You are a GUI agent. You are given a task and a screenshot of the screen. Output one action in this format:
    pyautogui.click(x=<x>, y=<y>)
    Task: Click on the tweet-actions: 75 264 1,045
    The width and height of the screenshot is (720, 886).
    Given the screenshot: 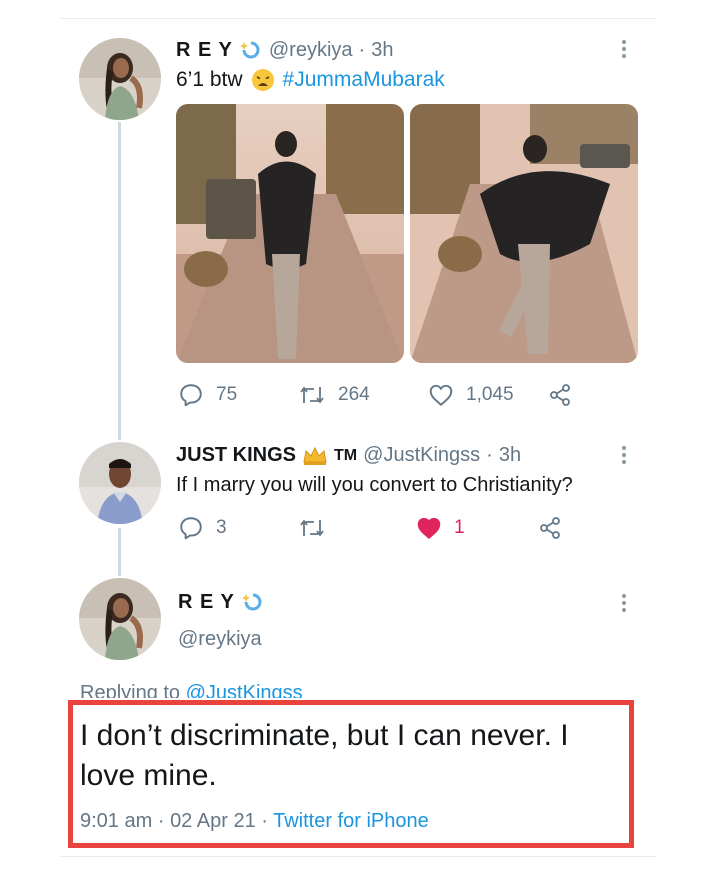 What is the action you would take?
    pyautogui.click(x=378, y=395)
    